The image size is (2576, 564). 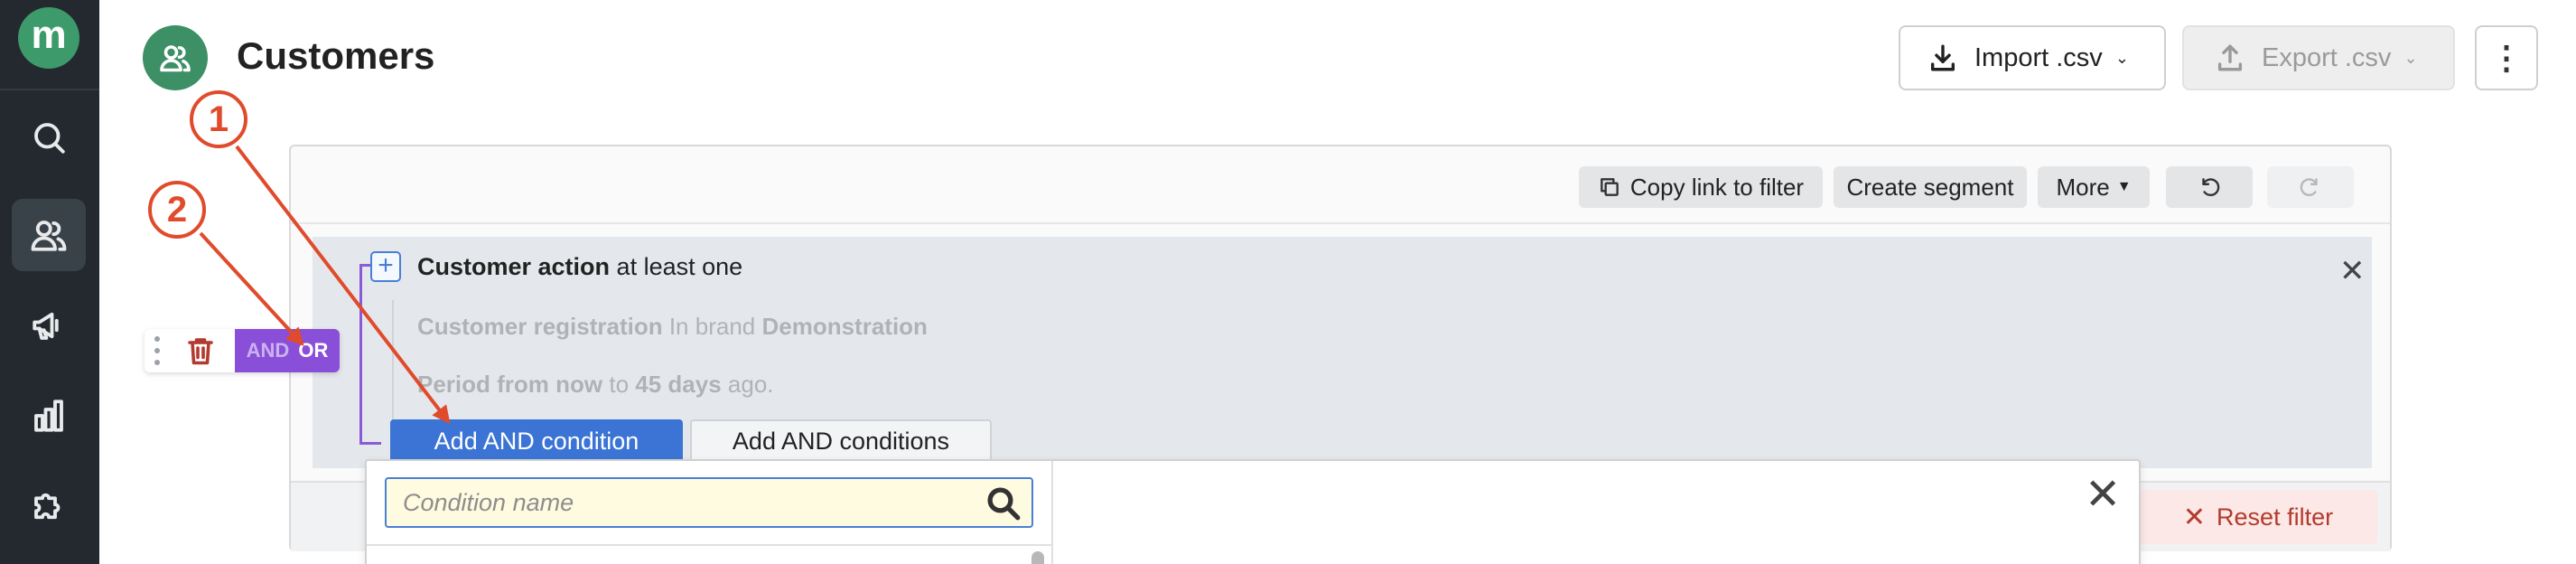 What do you see at coordinates (844, 326) in the screenshot?
I see `event-brand: Demonstration` at bounding box center [844, 326].